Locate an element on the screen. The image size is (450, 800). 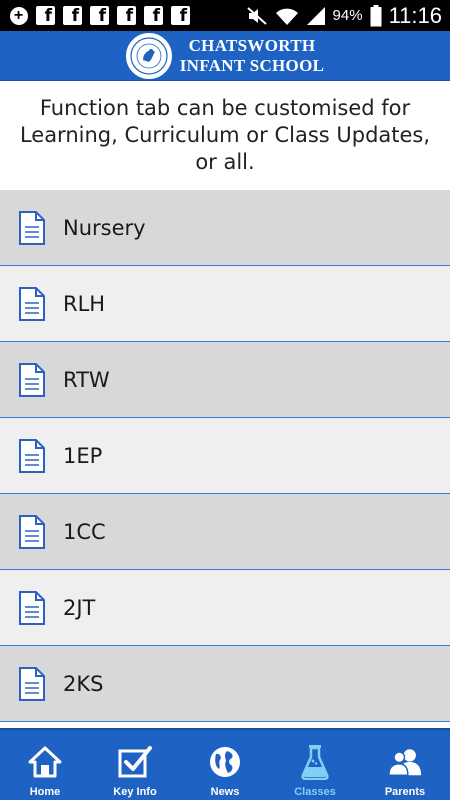
school-name-line1: CHATSWORTH is located at coordinates (252, 45).